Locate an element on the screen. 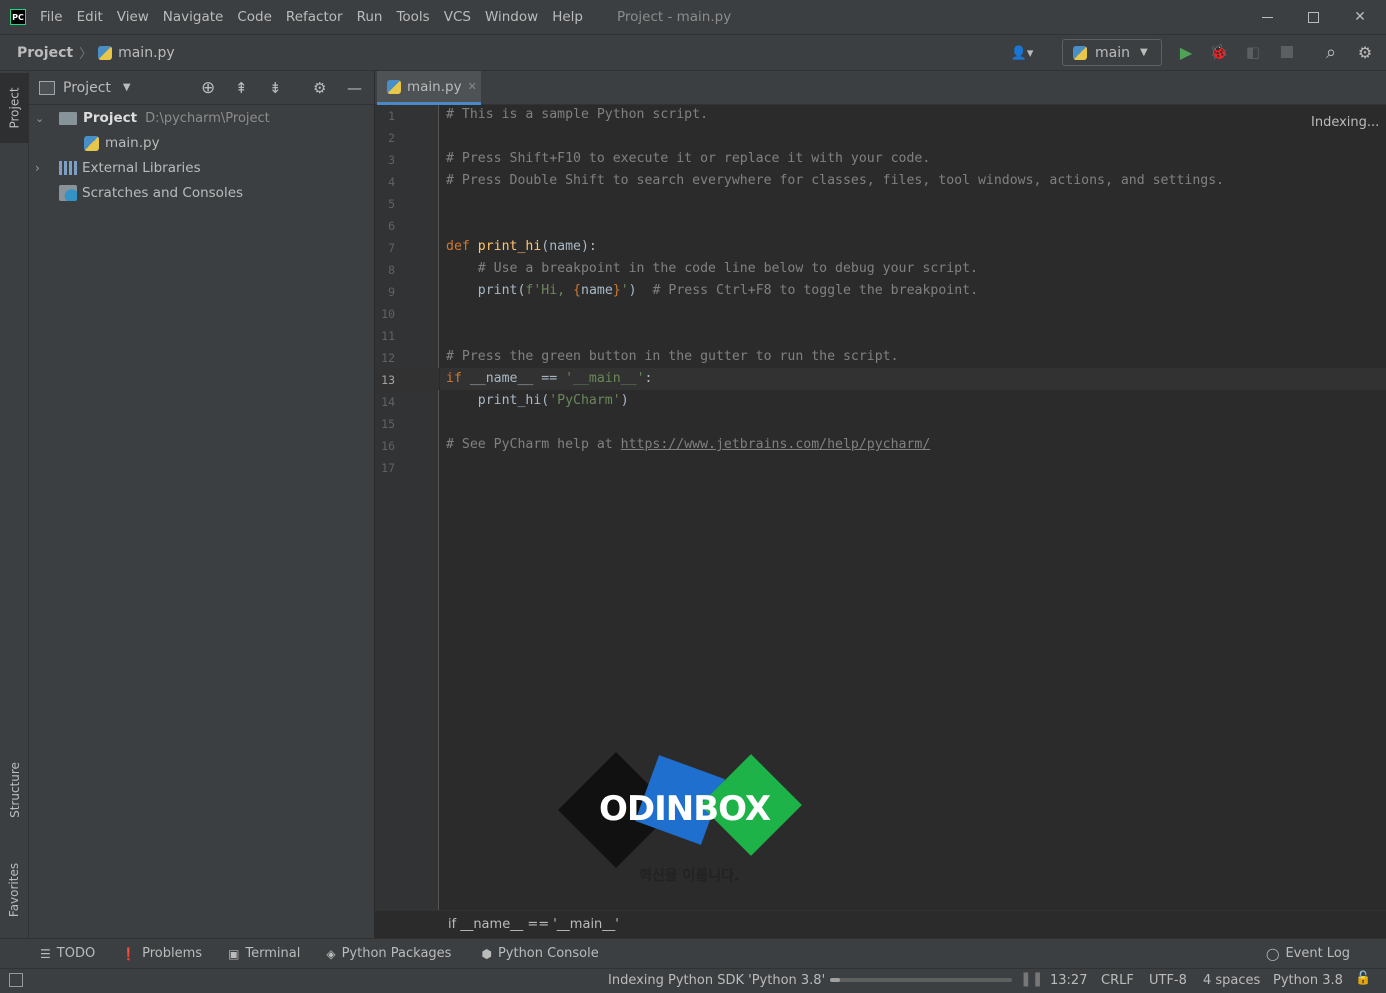  maximize-icon is located at coordinates (1313, 17).